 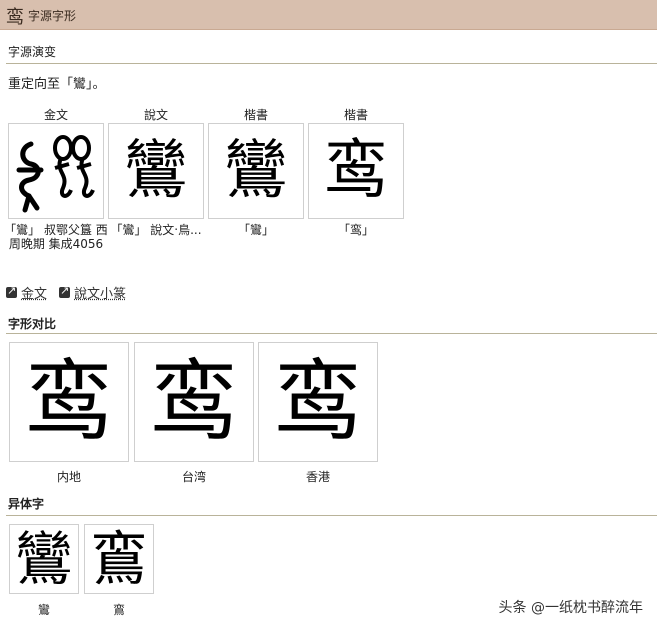 I want to click on caption-mainland: 内地, so click(x=68, y=477).